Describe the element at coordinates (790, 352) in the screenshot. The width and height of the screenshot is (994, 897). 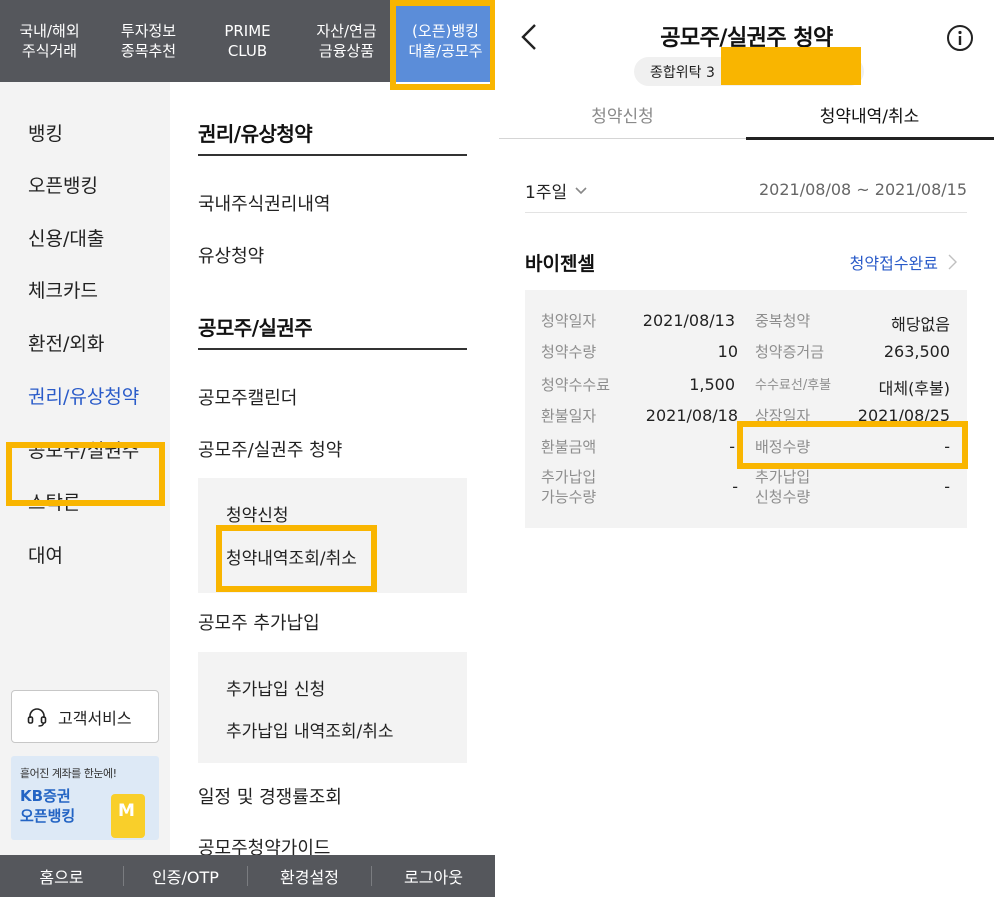
I see `detail-label: 청약증거금` at that location.